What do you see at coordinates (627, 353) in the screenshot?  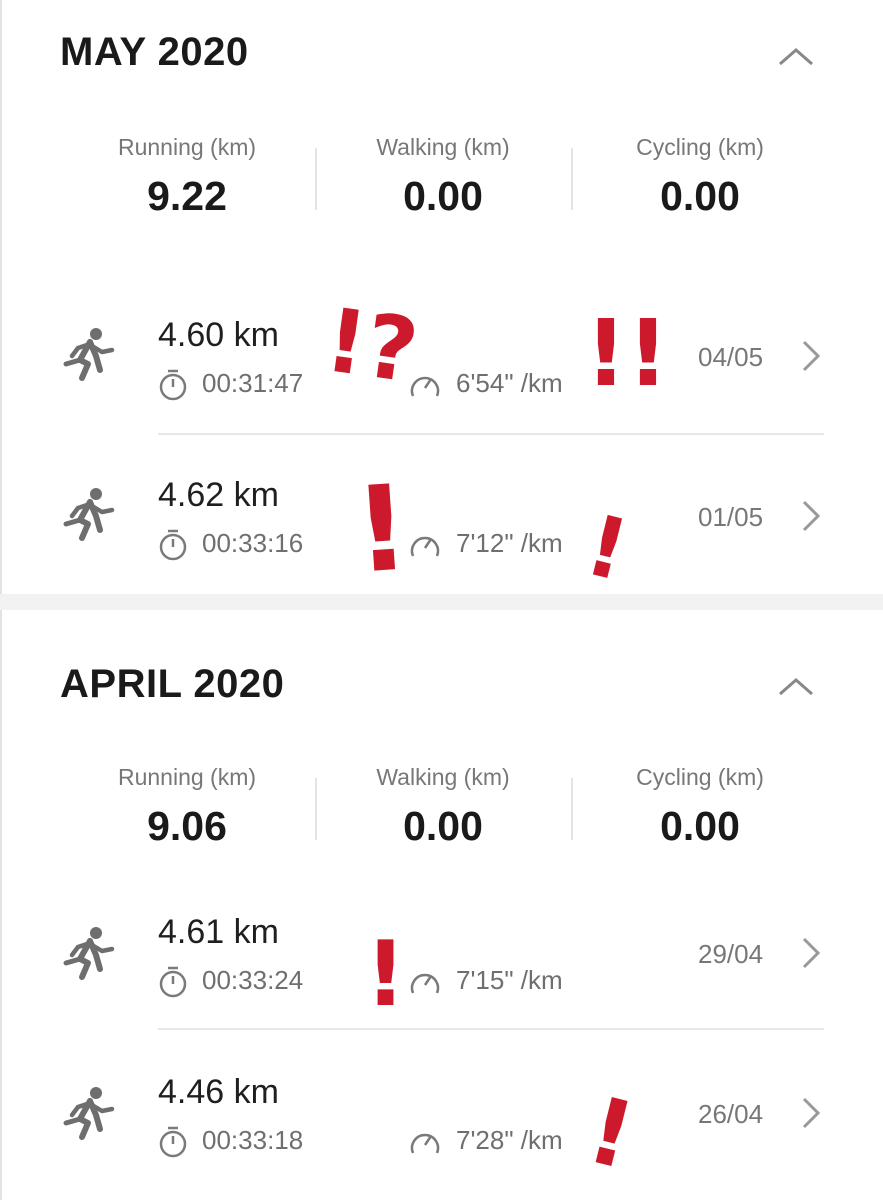 I see `annotation-double-exclamation: !!` at bounding box center [627, 353].